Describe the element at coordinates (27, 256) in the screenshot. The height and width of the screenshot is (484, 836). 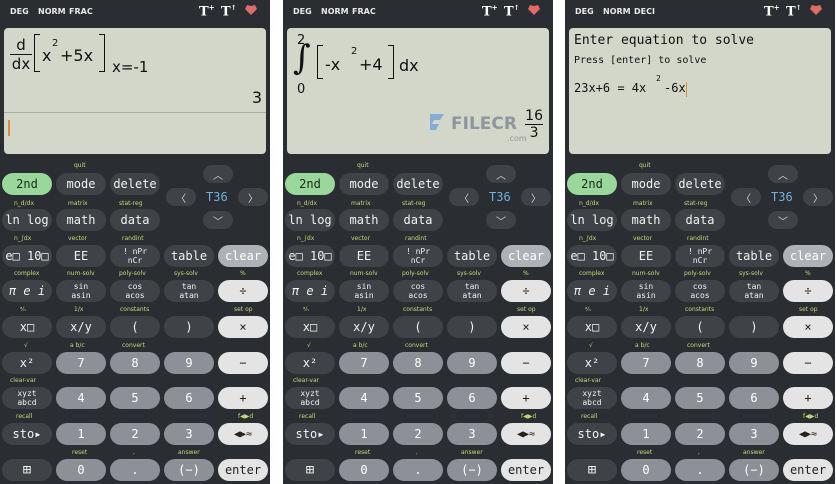
I see `exp-button: e□ 10□` at that location.